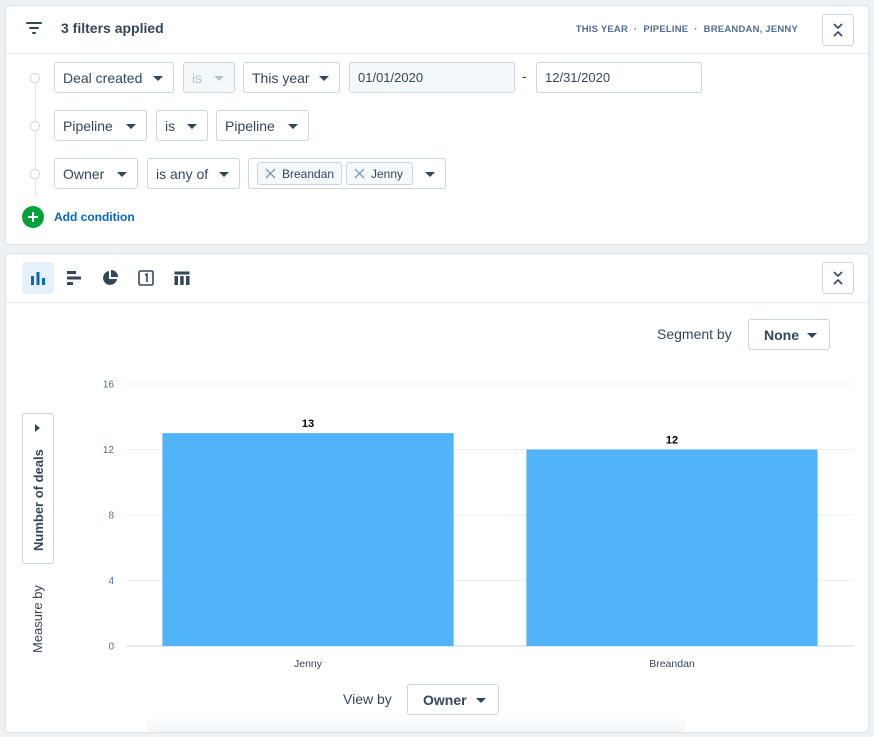 This screenshot has width=874, height=737. I want to click on summary-owners: BREANDAN, JENNY, so click(750, 29).